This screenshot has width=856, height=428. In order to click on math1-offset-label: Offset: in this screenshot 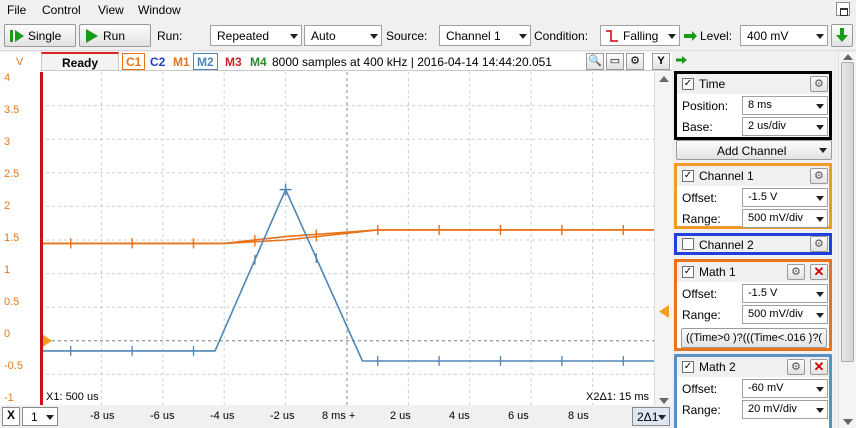, I will do `click(700, 294)`.